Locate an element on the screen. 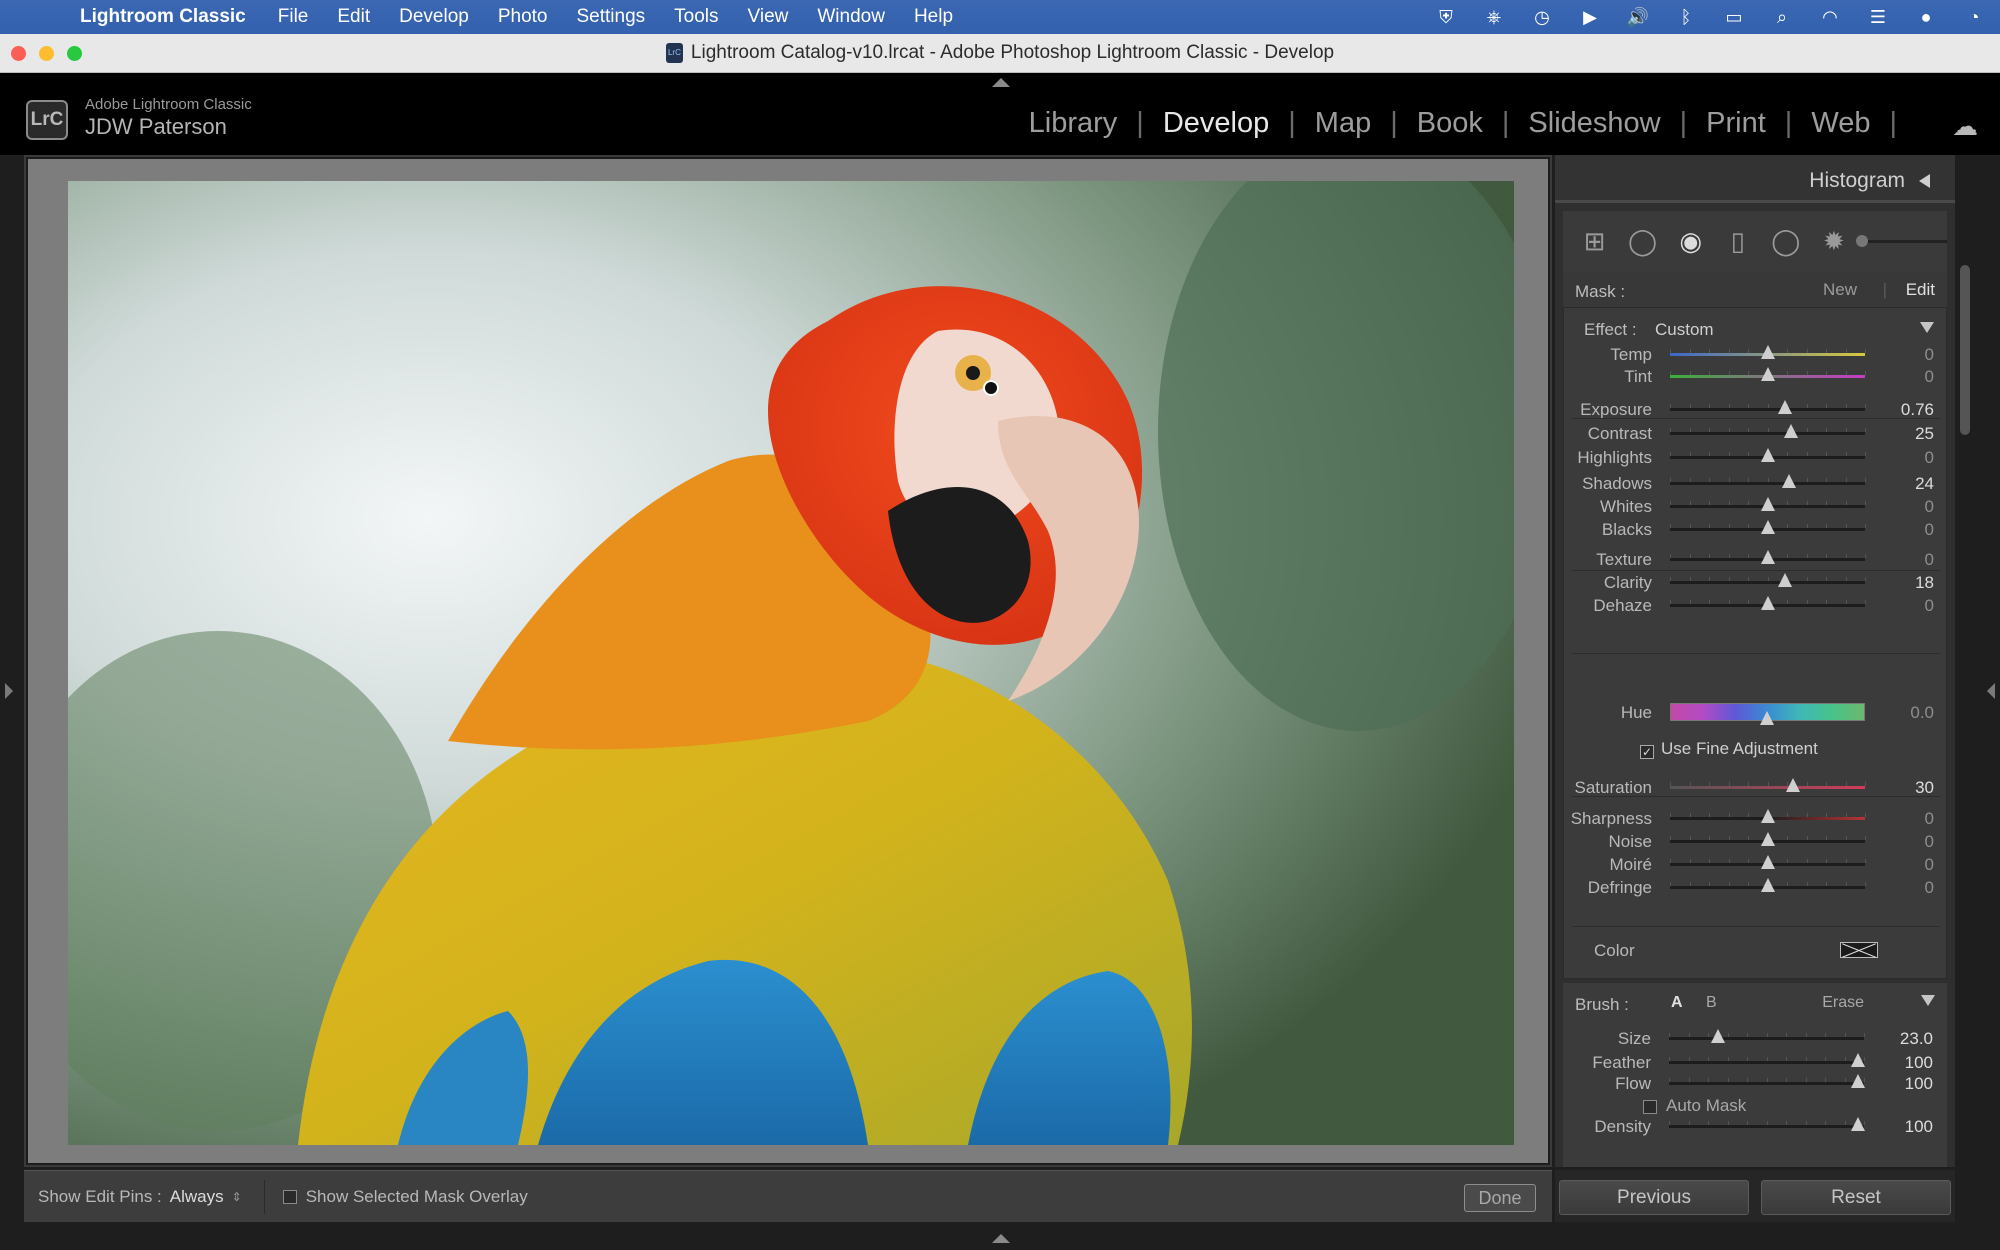  texture-thumb is located at coordinates (1767, 557).